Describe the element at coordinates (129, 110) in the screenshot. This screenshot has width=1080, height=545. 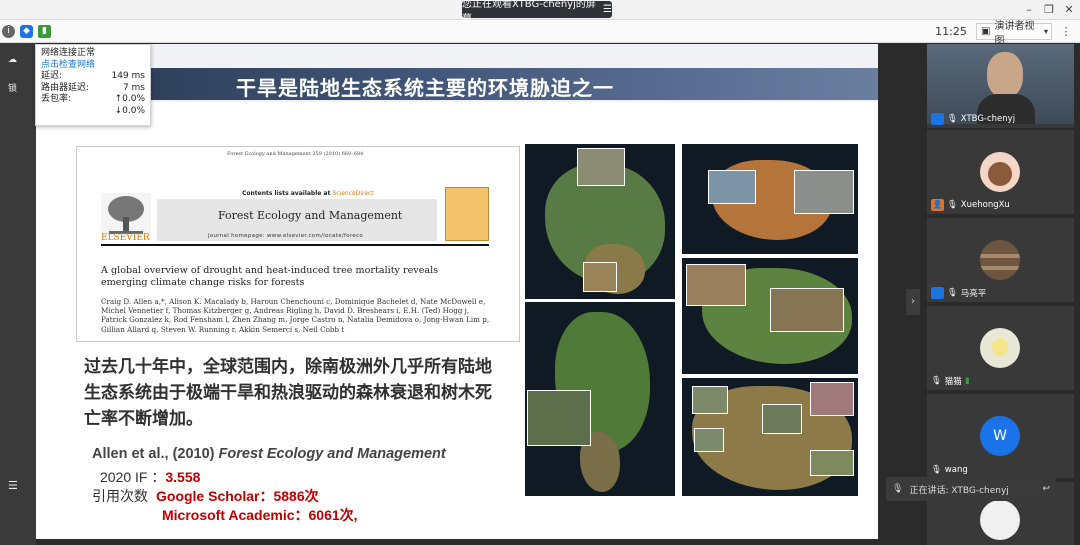
I see `loss-down: ↓0.0%` at that location.